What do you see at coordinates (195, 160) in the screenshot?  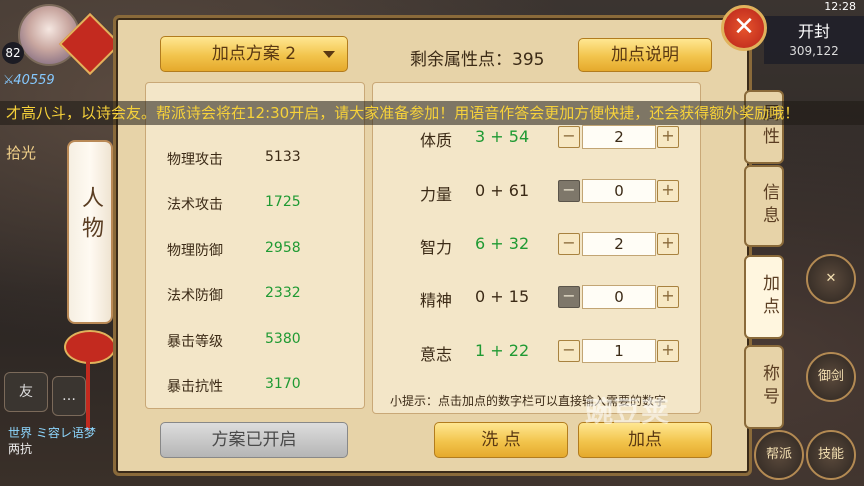 I see `stat-label: 物理攻击` at bounding box center [195, 160].